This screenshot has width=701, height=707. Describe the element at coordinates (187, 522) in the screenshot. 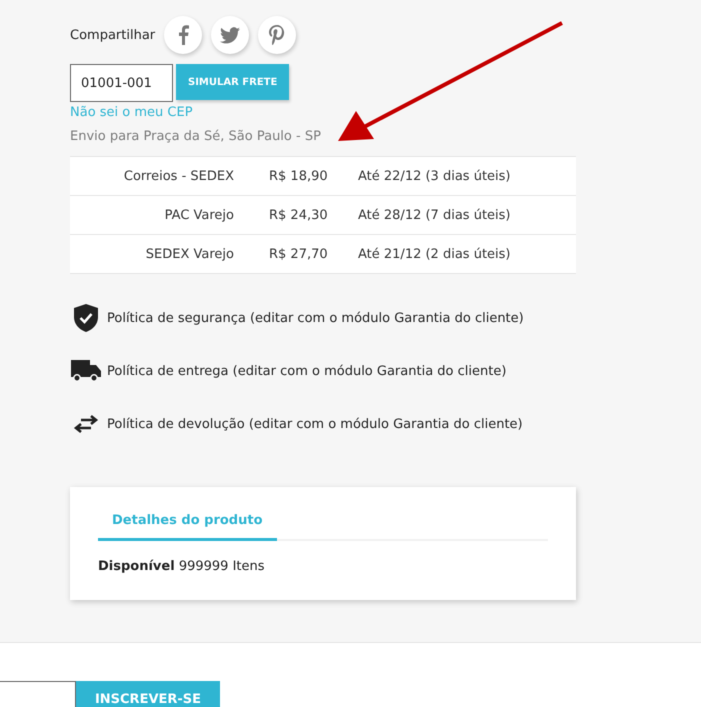

I see `product-tab: Detalhes do produto` at that location.